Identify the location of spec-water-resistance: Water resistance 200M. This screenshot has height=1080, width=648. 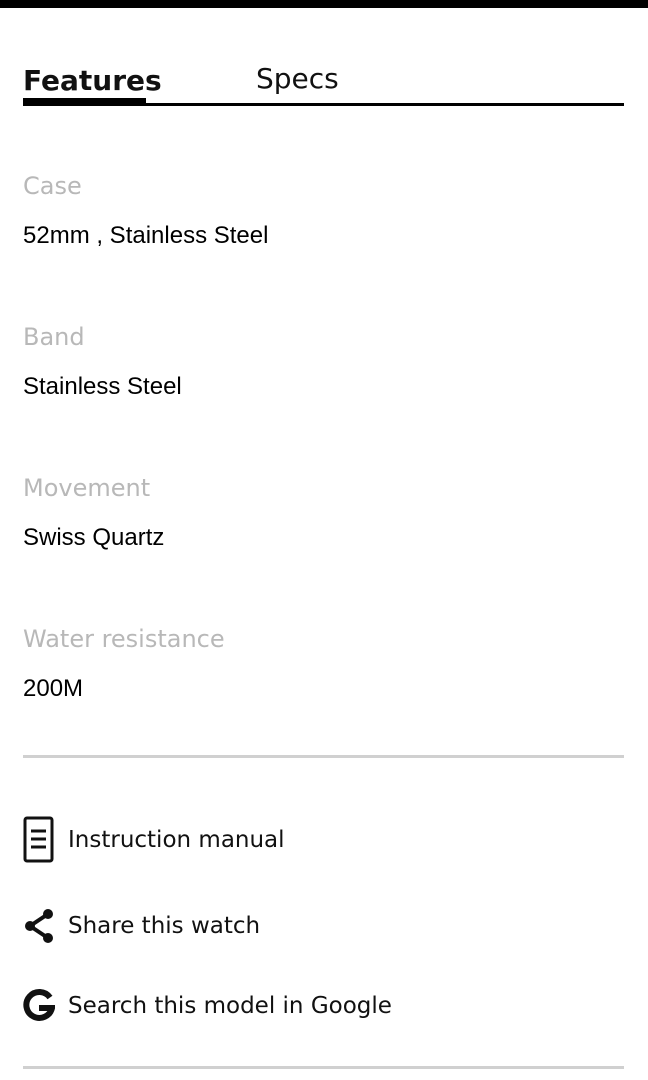
(323, 664).